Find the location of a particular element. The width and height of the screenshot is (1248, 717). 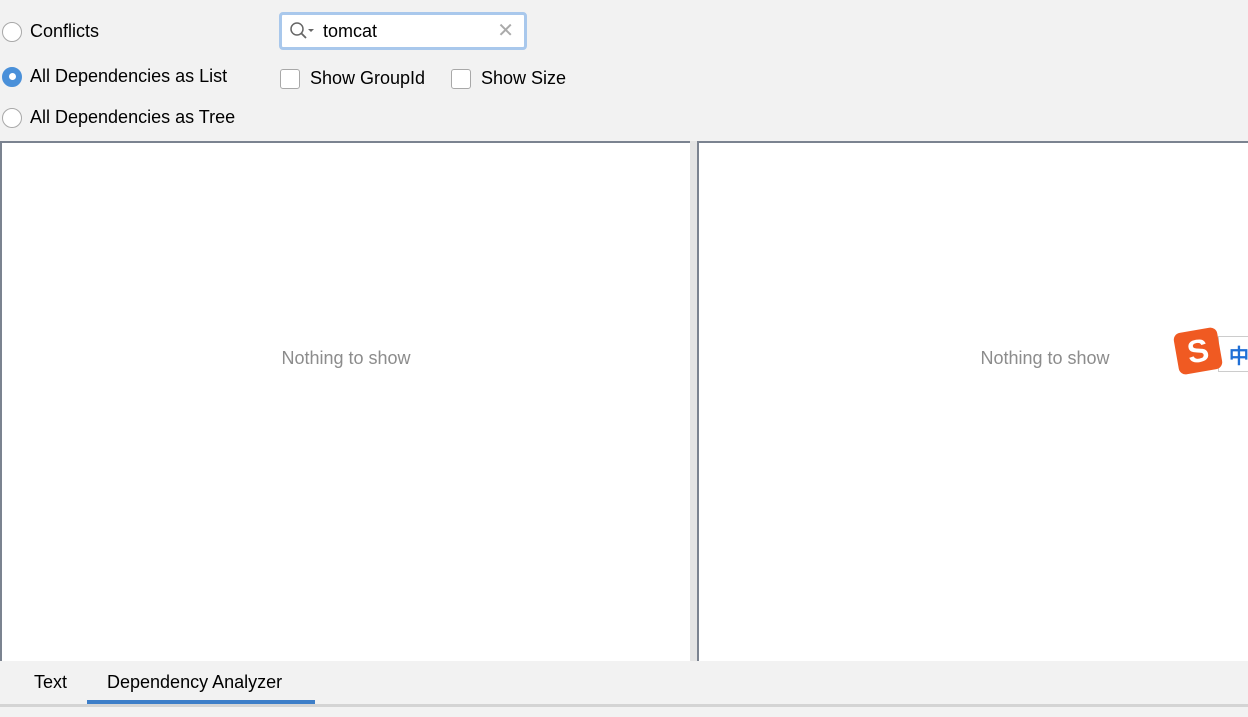

radio-conflicts: Conflicts is located at coordinates (50, 31).